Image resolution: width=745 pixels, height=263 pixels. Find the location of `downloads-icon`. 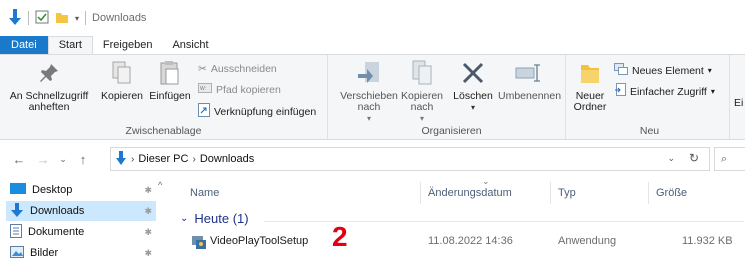

downloads-icon is located at coordinates (17, 211).